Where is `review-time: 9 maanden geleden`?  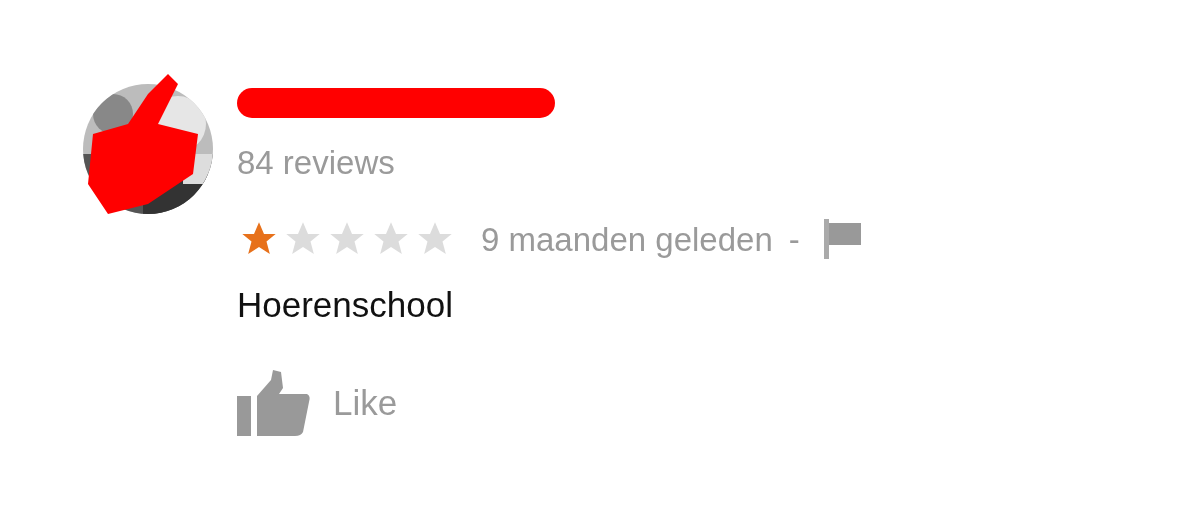
review-time: 9 maanden geleden is located at coordinates (627, 239).